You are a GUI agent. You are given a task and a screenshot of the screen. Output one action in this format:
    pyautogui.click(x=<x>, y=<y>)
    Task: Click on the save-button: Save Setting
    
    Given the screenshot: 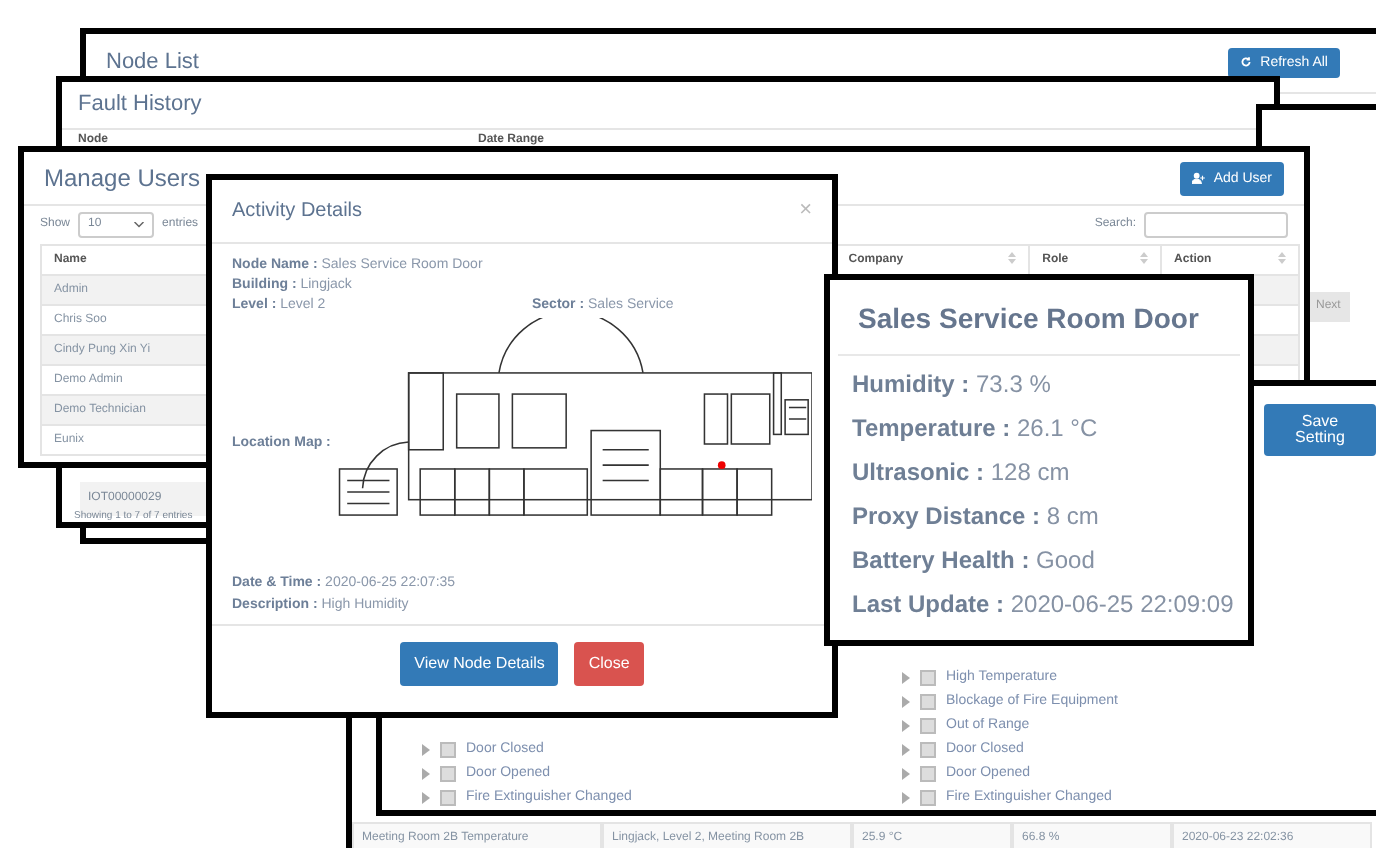 What is the action you would take?
    pyautogui.click(x=1320, y=430)
    